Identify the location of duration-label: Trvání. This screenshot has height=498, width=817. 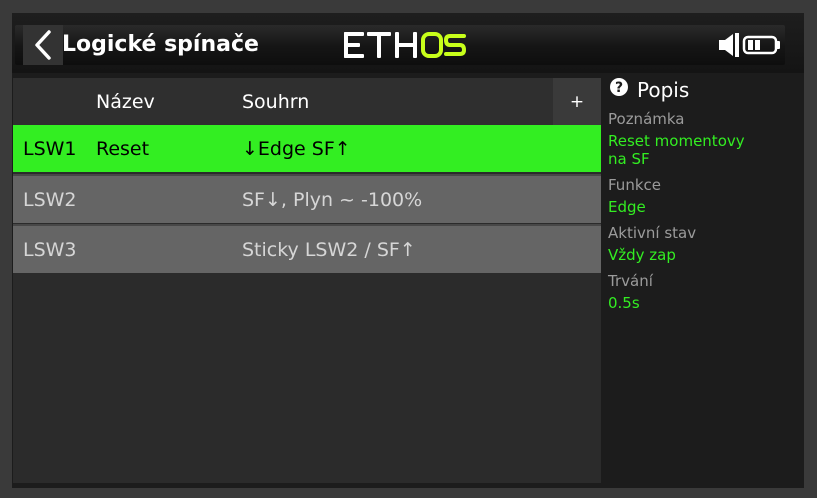
(630, 281).